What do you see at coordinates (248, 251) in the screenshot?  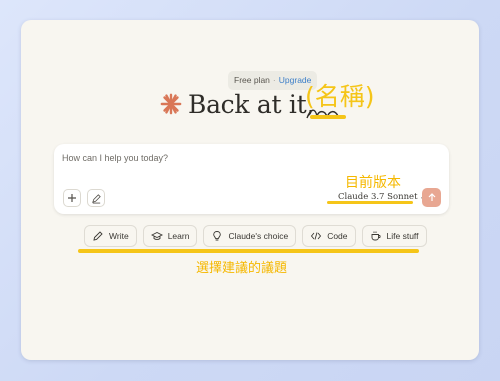 I see `annotation-suggestions-underline` at bounding box center [248, 251].